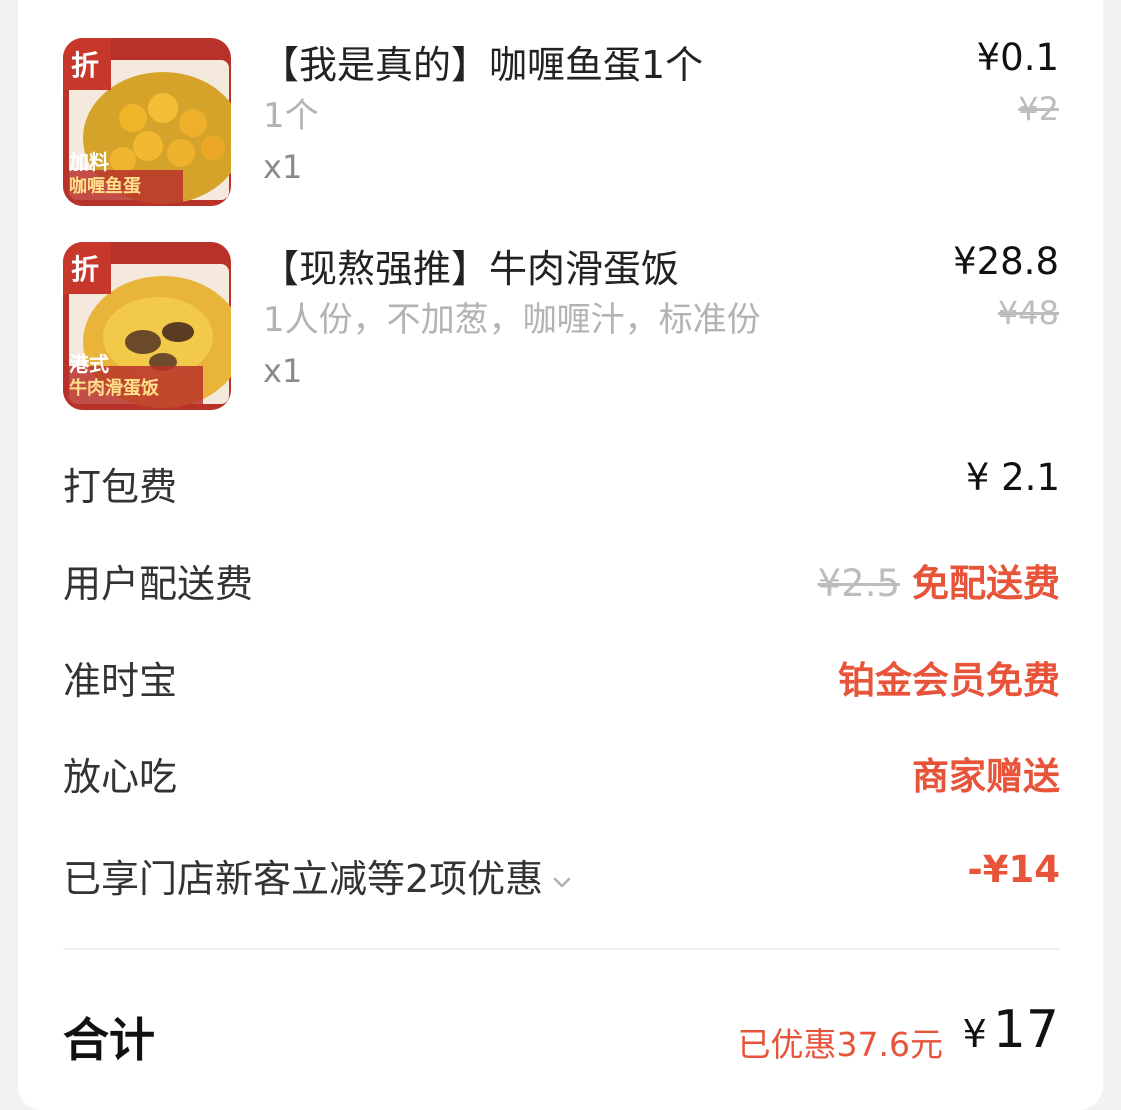 Image resolution: width=1121 pixels, height=1110 pixels. What do you see at coordinates (114, 388) in the screenshot?
I see `thumb-caption: 牛肉滑蛋饭` at bounding box center [114, 388].